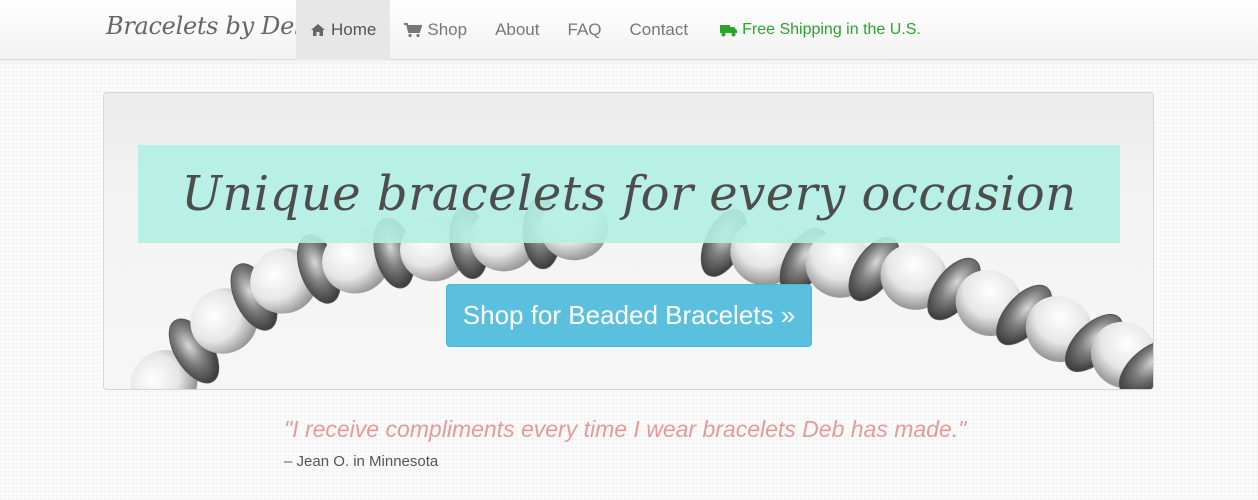  I want to click on hero-tagline: Unique bracelets for every occasion, so click(629, 194).